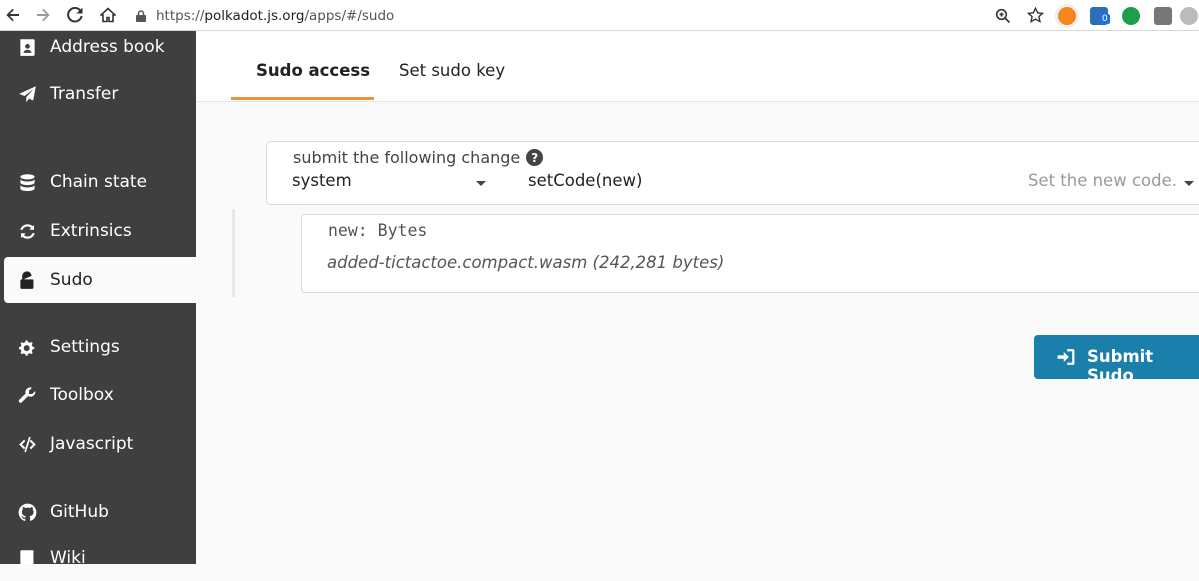  I want to click on sidebar-item-sudo: Sudo, so click(100, 280).